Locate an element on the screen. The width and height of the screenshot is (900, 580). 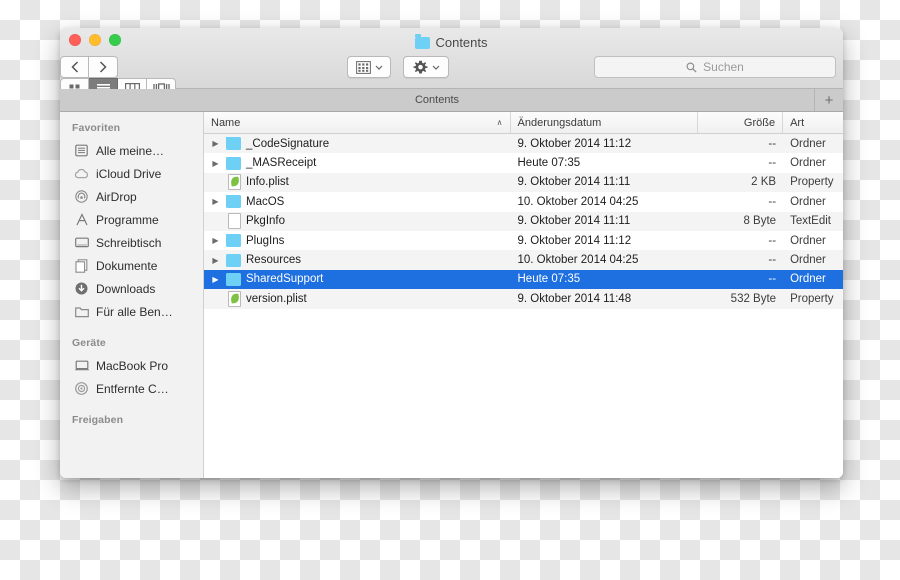
sidebar-item-label: Schreibtisch is located at coordinates (129, 242).